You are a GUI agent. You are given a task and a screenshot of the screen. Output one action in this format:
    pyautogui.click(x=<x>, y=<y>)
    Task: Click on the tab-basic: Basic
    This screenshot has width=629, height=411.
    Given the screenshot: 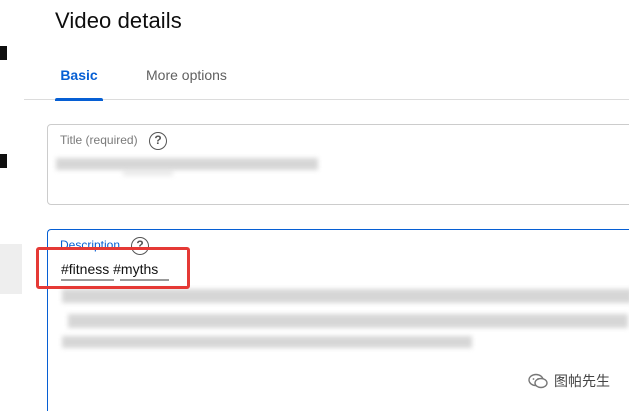 What is the action you would take?
    pyautogui.click(x=79, y=77)
    